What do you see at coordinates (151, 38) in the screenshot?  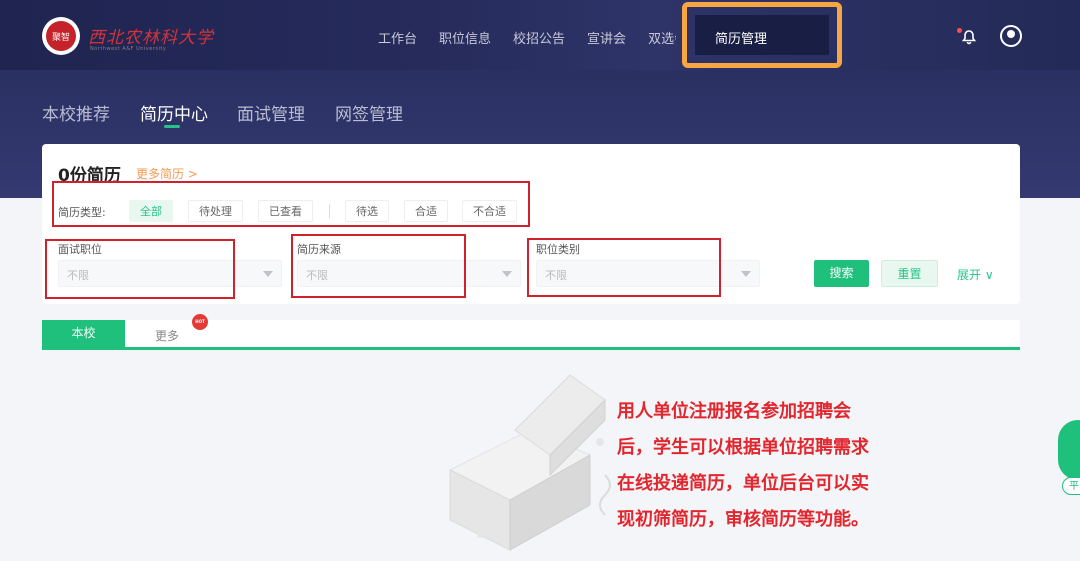 I see `school-name: 西北农林科大学` at bounding box center [151, 38].